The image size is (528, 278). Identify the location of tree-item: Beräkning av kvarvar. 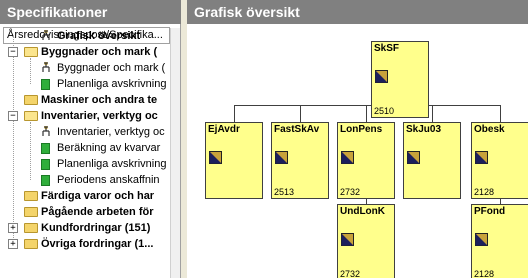
(85, 148).